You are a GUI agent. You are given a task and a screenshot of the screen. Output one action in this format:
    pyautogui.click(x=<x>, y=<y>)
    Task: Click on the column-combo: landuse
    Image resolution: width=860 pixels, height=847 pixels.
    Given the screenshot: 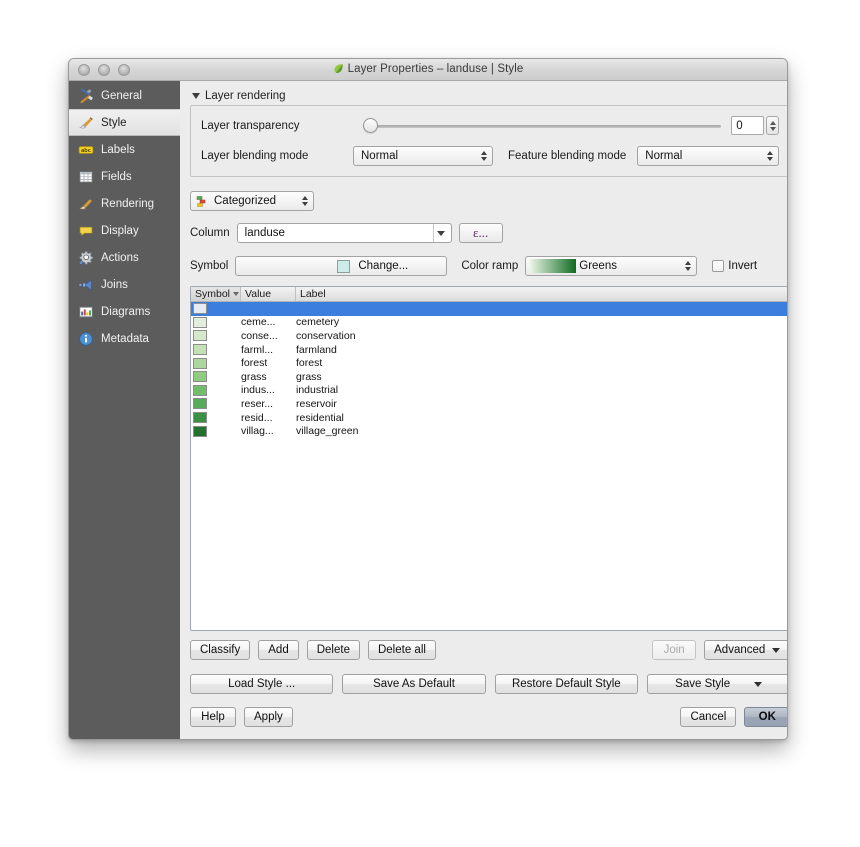 What is the action you would take?
    pyautogui.click(x=344, y=233)
    